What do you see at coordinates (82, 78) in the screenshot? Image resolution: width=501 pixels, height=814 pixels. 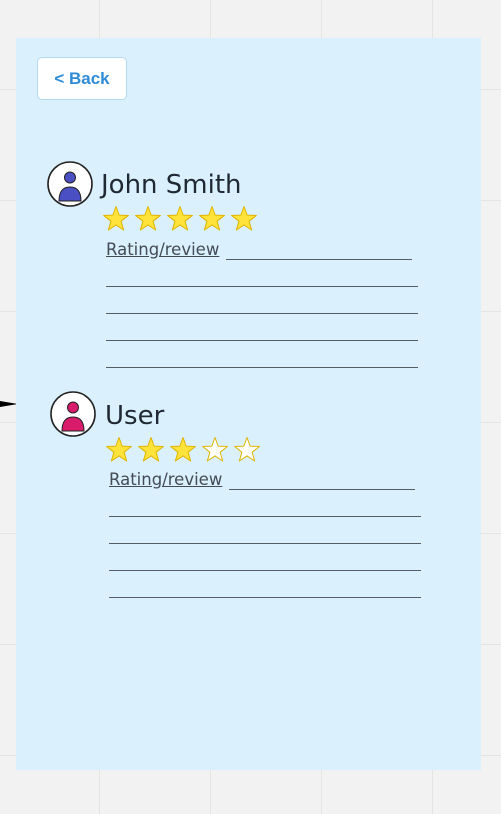 I see `back-button: < Back` at bounding box center [82, 78].